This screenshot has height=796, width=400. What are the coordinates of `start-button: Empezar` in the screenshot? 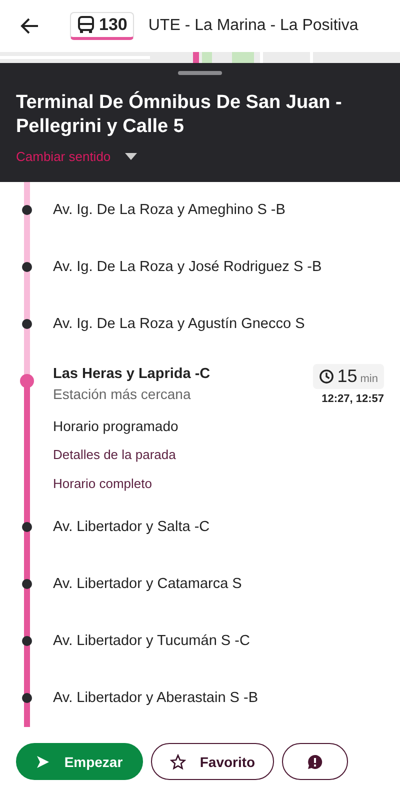 It's located at (79, 761).